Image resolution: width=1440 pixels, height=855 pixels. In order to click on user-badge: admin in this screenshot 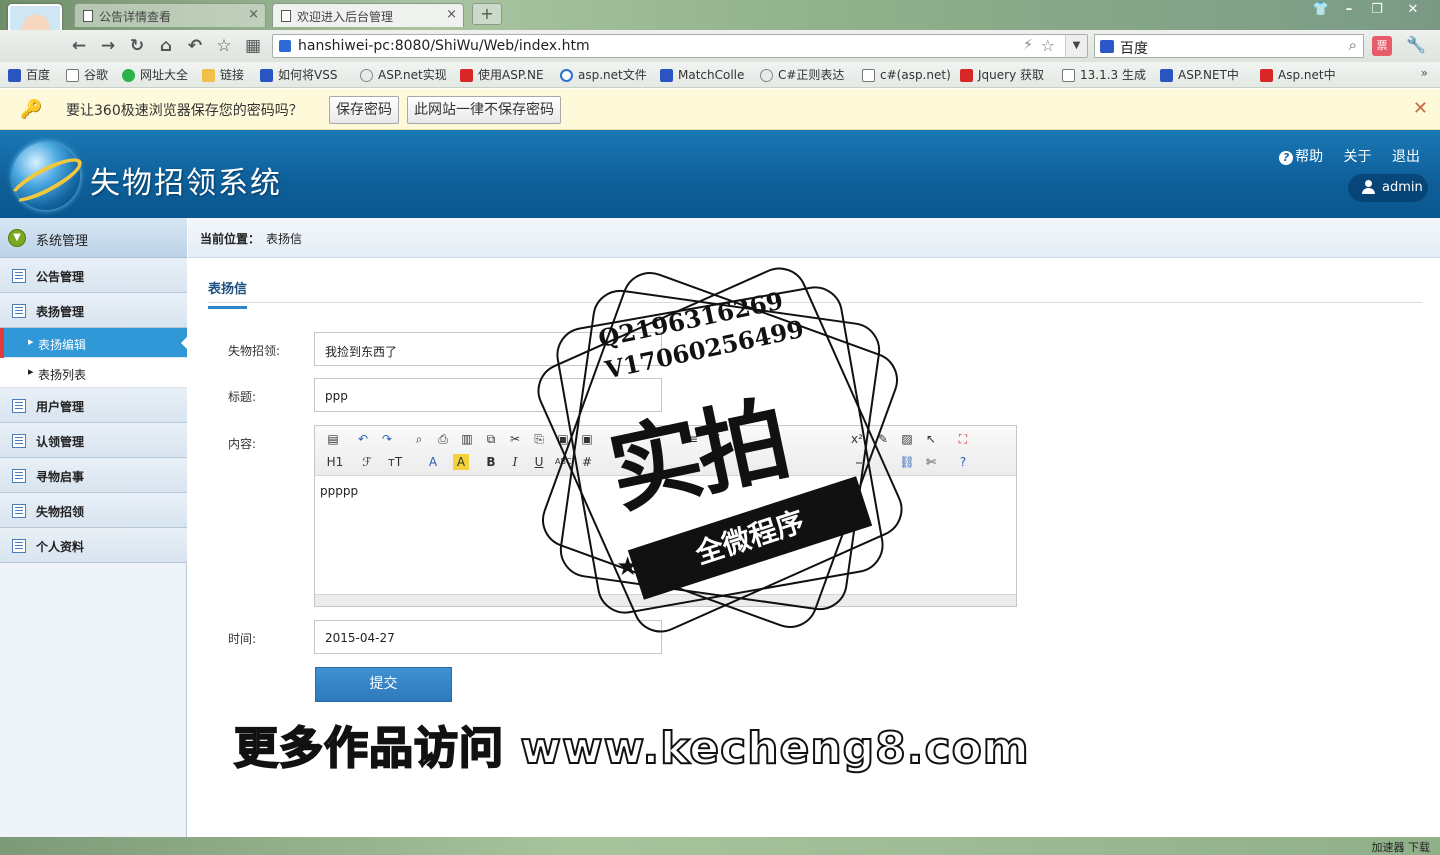, I will do `click(1388, 188)`.